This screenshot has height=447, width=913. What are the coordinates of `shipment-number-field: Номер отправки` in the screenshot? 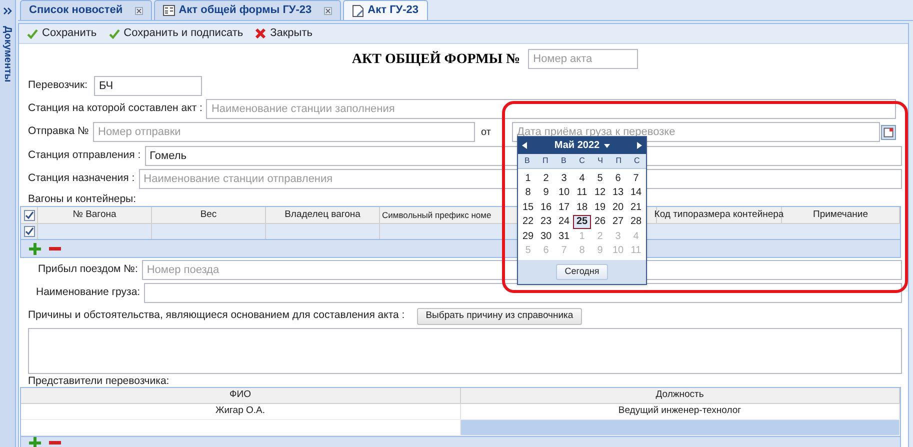 It's located at (284, 132).